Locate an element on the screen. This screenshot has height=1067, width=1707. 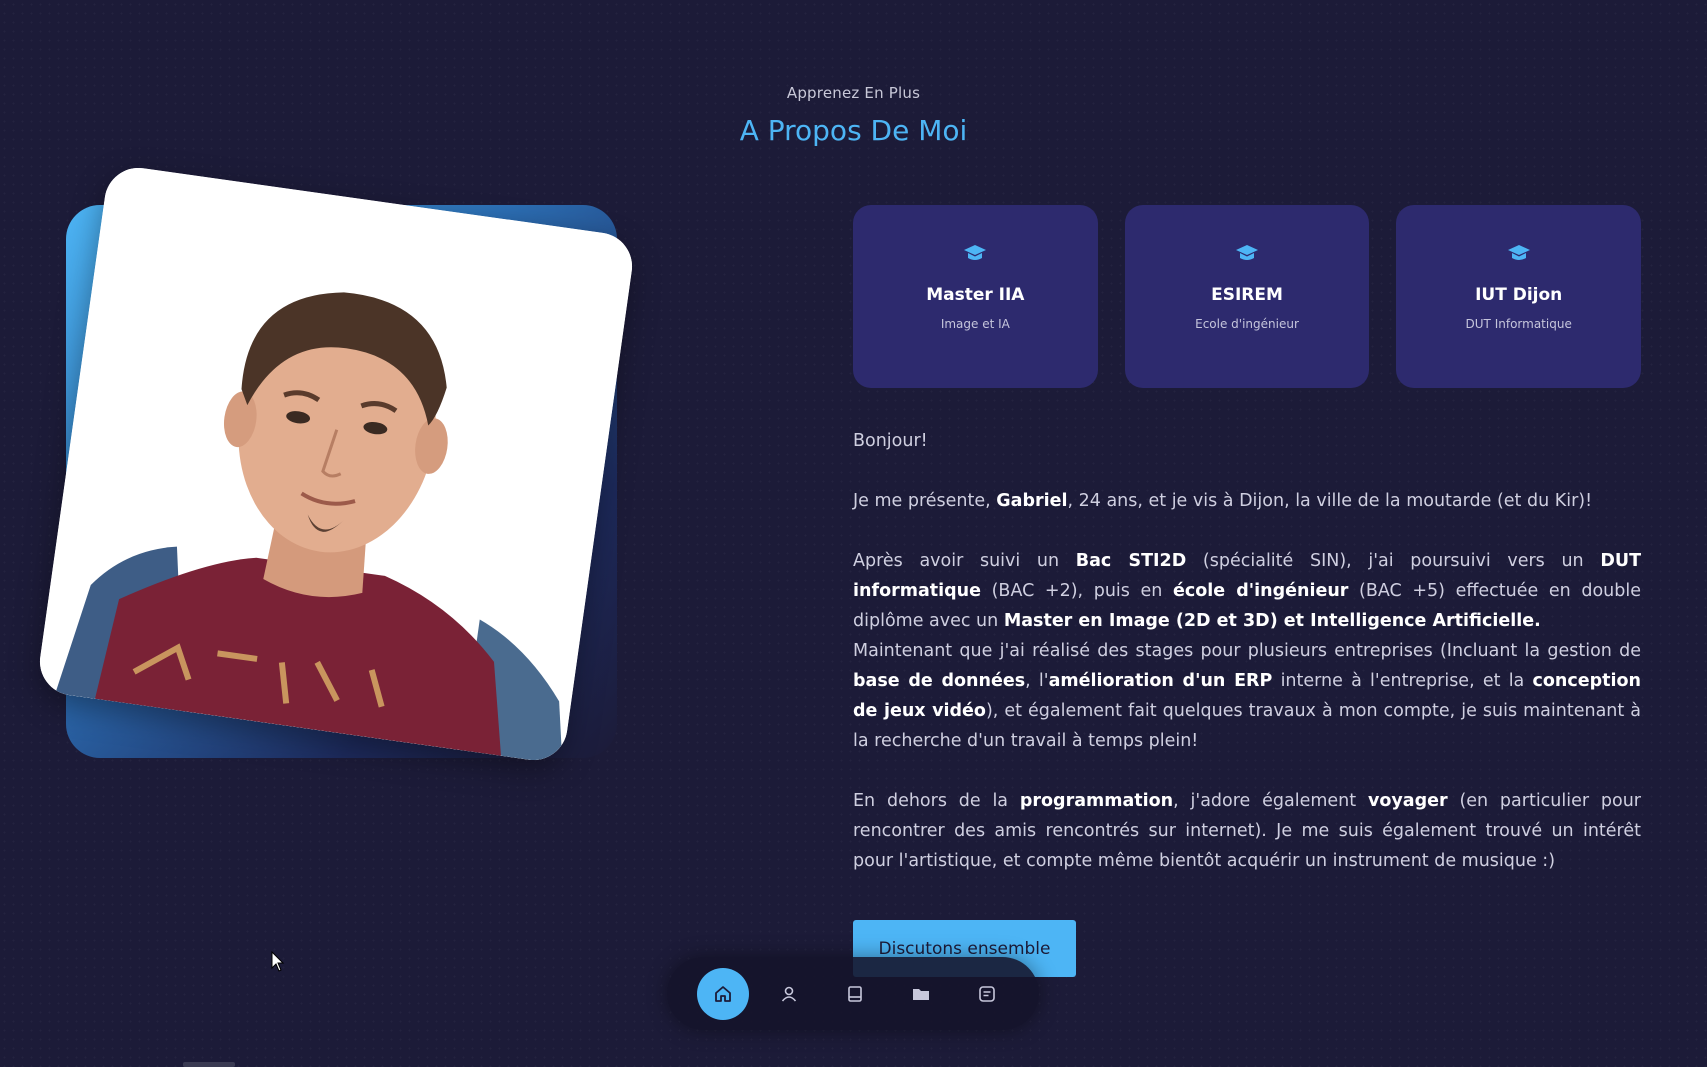
nav-home is located at coordinates (723, 993).